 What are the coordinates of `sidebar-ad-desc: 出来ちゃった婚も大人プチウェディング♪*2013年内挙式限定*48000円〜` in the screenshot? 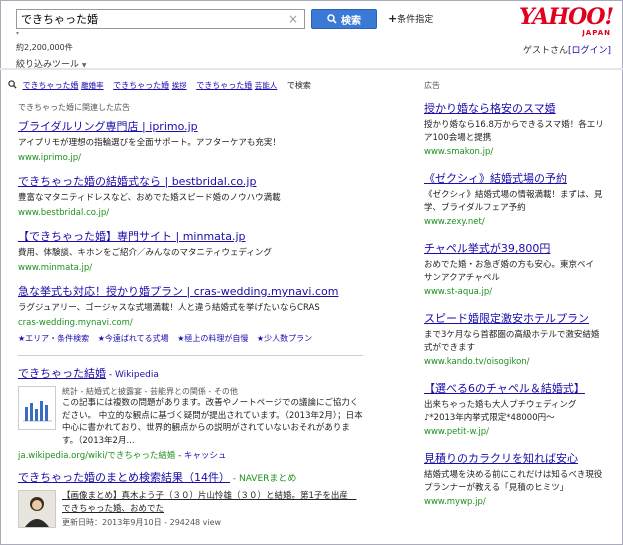 It's located at (500, 411).